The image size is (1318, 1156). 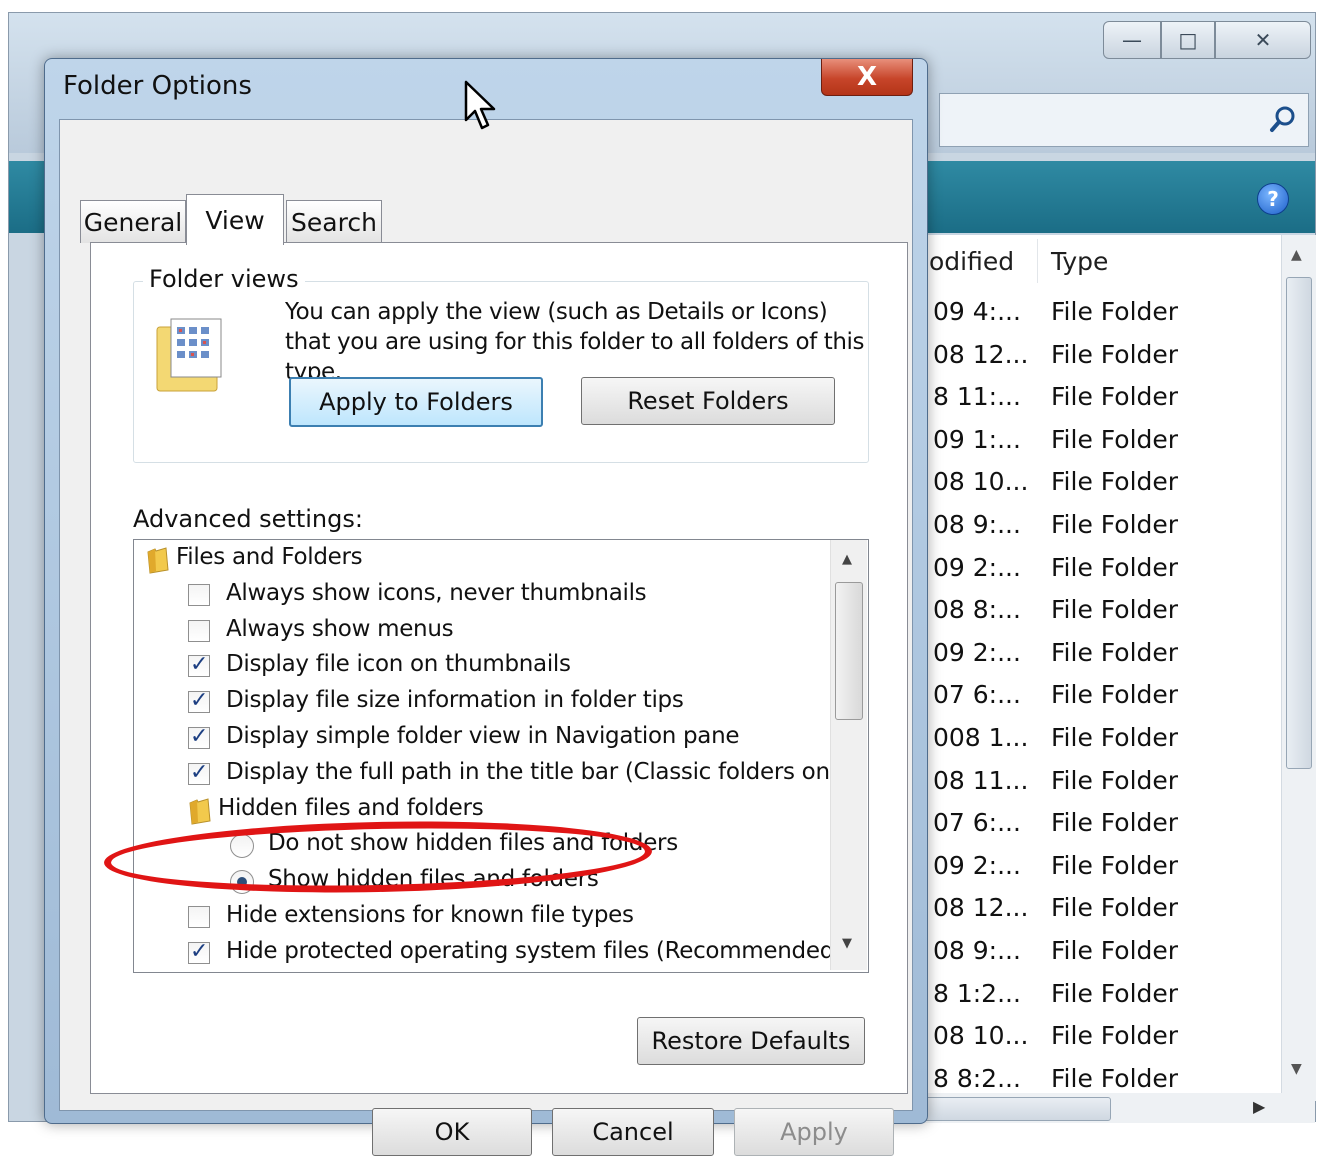 What do you see at coordinates (334, 221) in the screenshot?
I see `tab-search: Search` at bounding box center [334, 221].